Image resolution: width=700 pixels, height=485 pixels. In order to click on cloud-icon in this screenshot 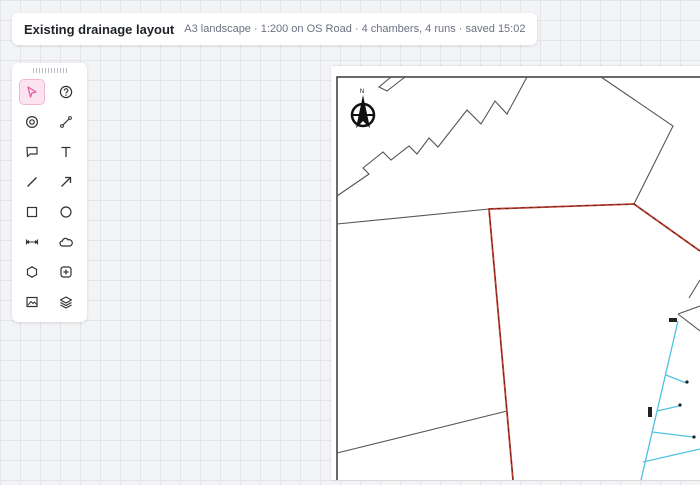, I will do `click(66, 242)`.